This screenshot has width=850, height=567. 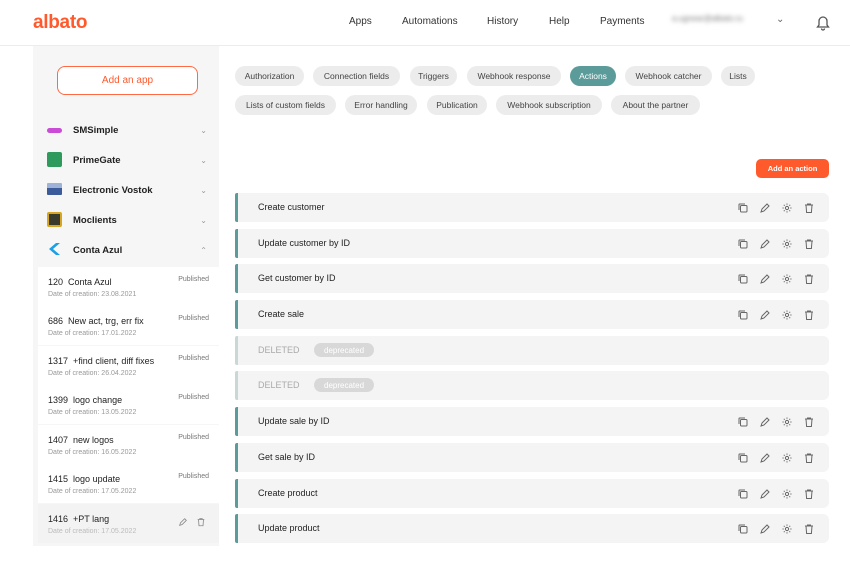 I want to click on tab-lists: Lists, so click(x=738, y=76).